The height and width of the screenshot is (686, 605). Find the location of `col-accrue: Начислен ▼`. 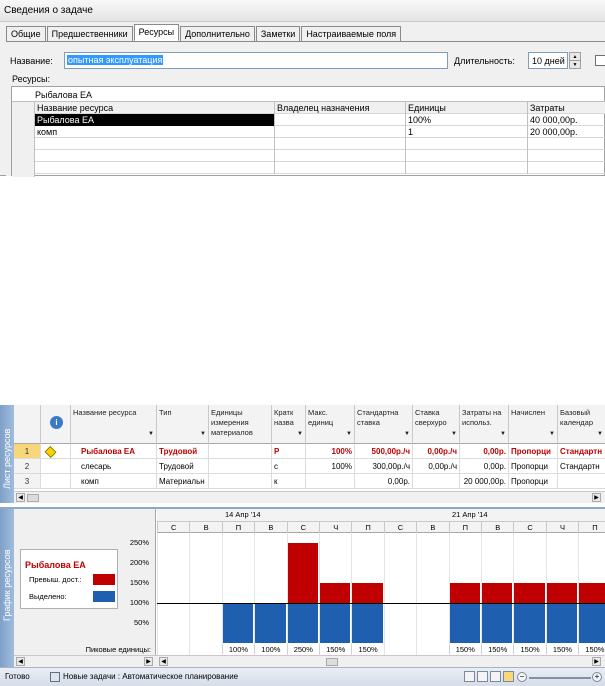

col-accrue: Начислен ▼ is located at coordinates (533, 424).